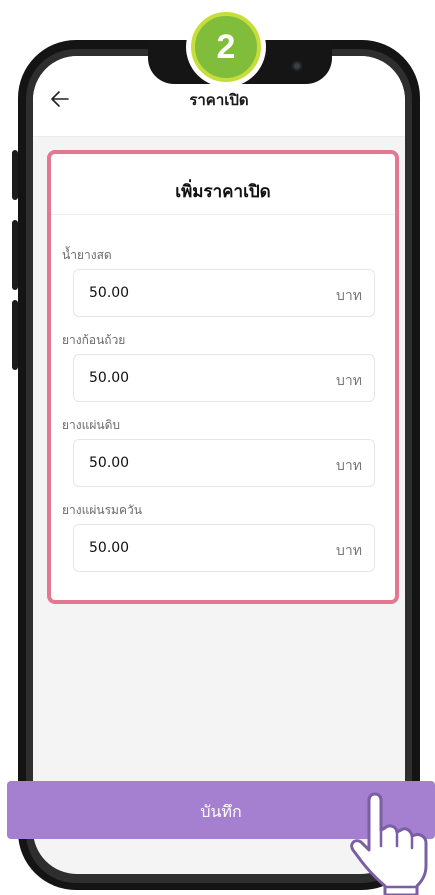  What do you see at coordinates (94, 340) in the screenshot?
I see `field-label-cup-lump: ยางก้อนถ้วย` at bounding box center [94, 340].